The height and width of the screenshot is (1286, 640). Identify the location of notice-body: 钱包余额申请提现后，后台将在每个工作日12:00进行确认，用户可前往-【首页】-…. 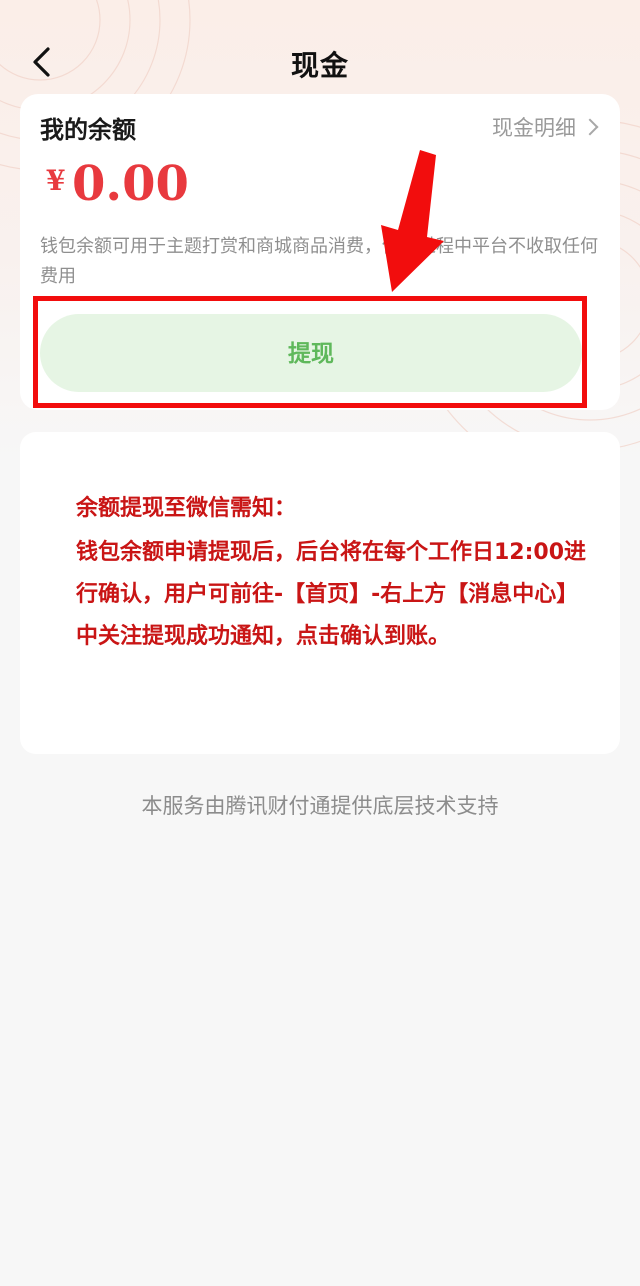
(331, 594).